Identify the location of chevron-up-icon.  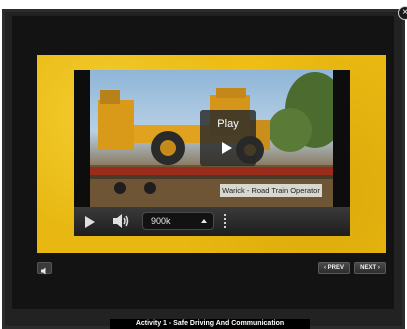
(204, 221).